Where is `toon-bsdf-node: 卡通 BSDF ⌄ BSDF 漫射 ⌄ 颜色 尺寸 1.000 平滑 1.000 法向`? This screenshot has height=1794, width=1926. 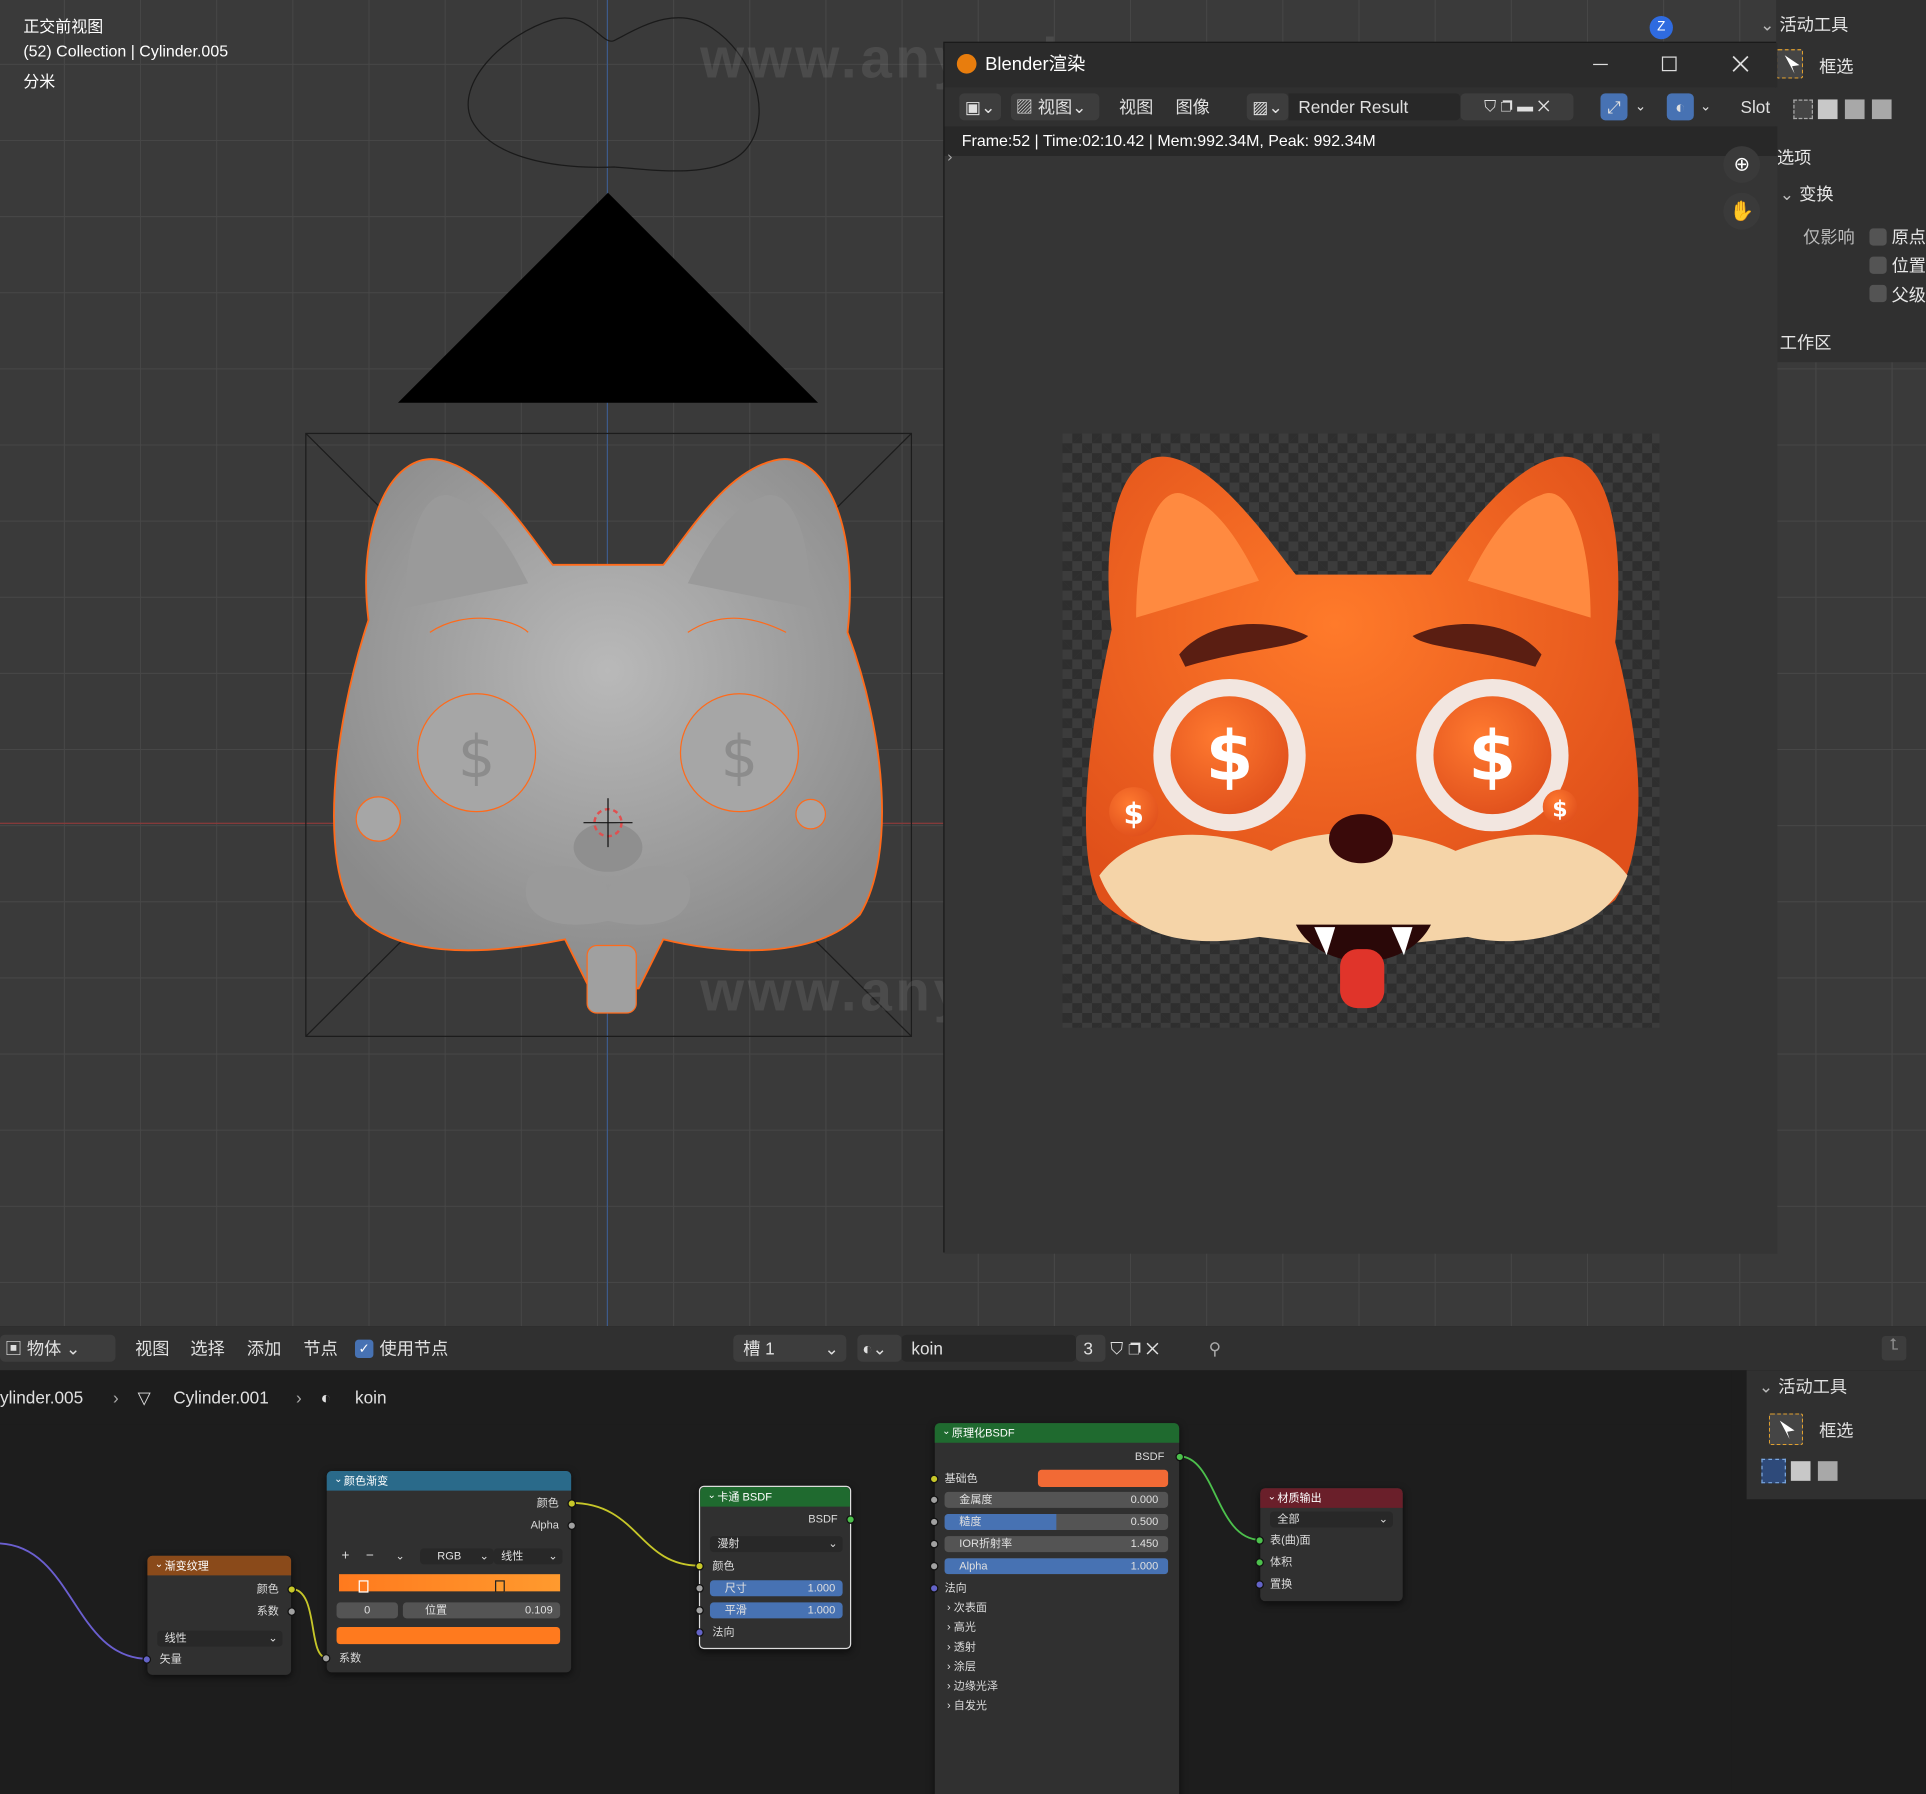 toon-bsdf-node: 卡通 BSDF ⌄ BSDF 漫射 ⌄ 颜色 尺寸 1.000 平滑 1.000 法向 is located at coordinates (775, 1567).